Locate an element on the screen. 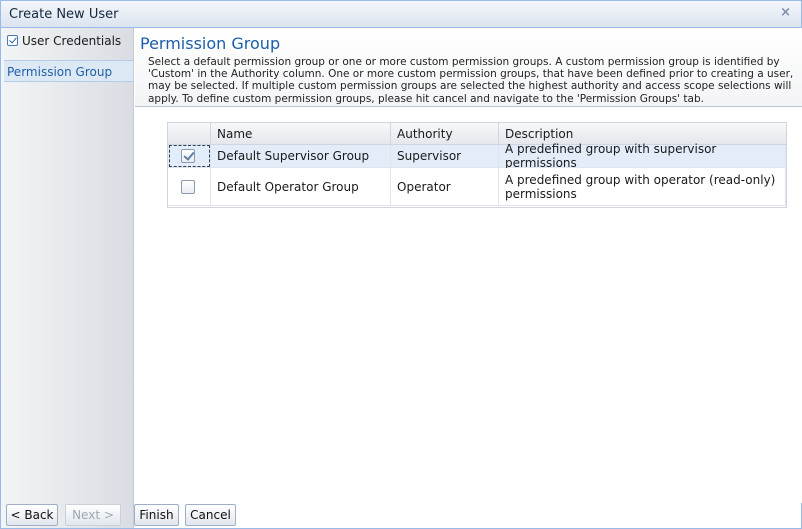 This screenshot has height=529, width=802. header-name: Name is located at coordinates (301, 134).